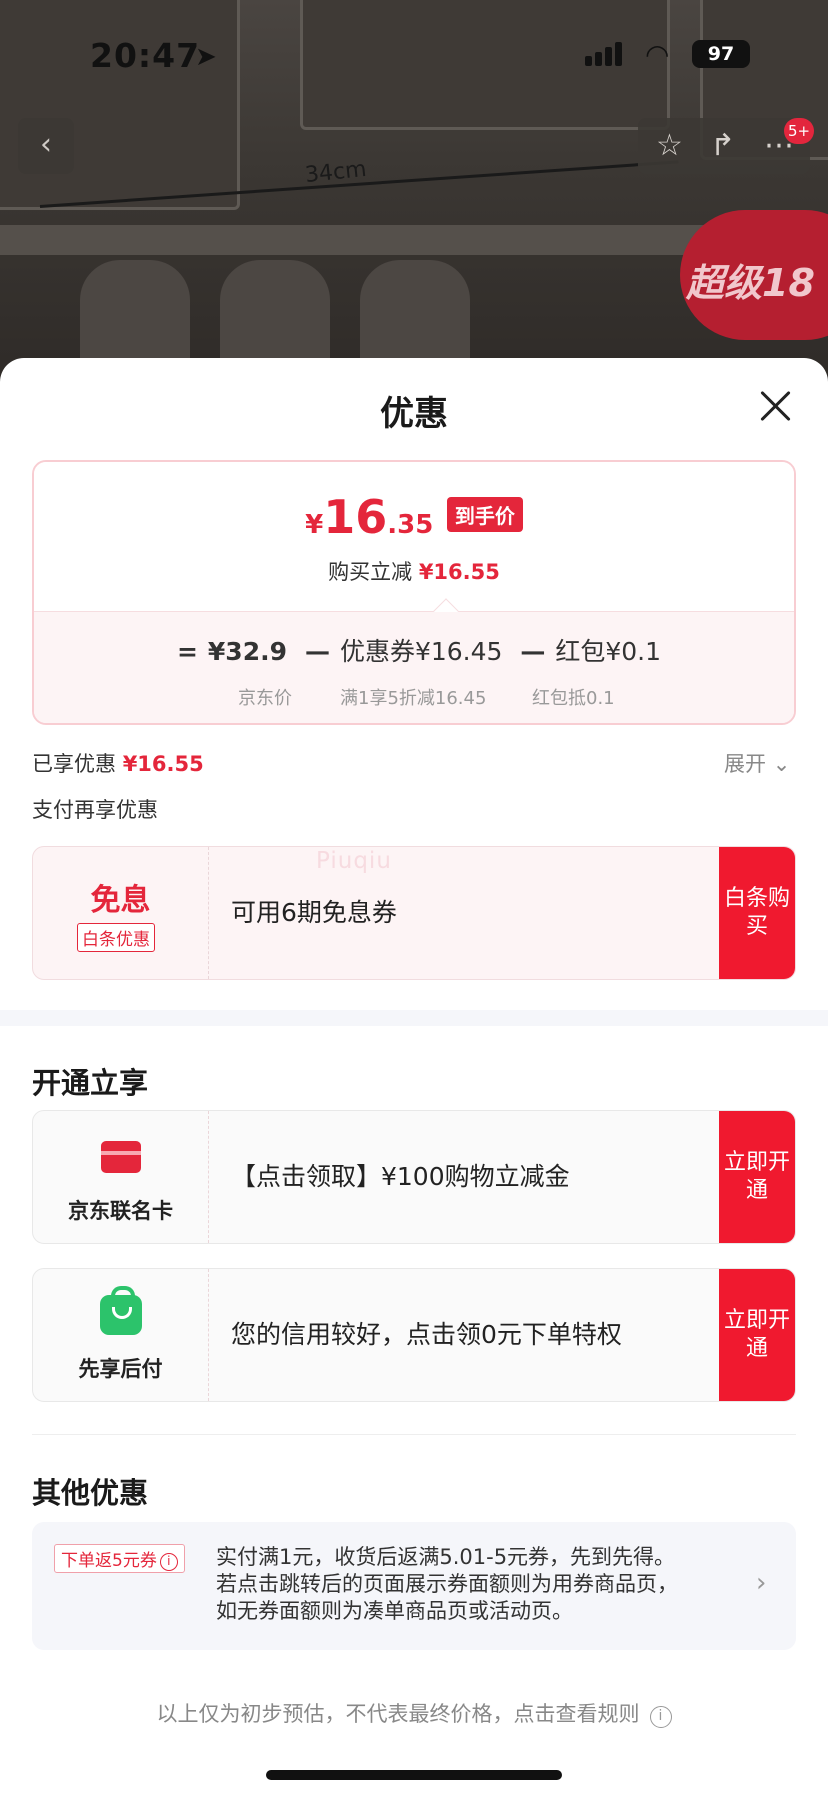 The image size is (828, 1795). I want to click on pay-later-badge: 先享后付, so click(121, 1335).